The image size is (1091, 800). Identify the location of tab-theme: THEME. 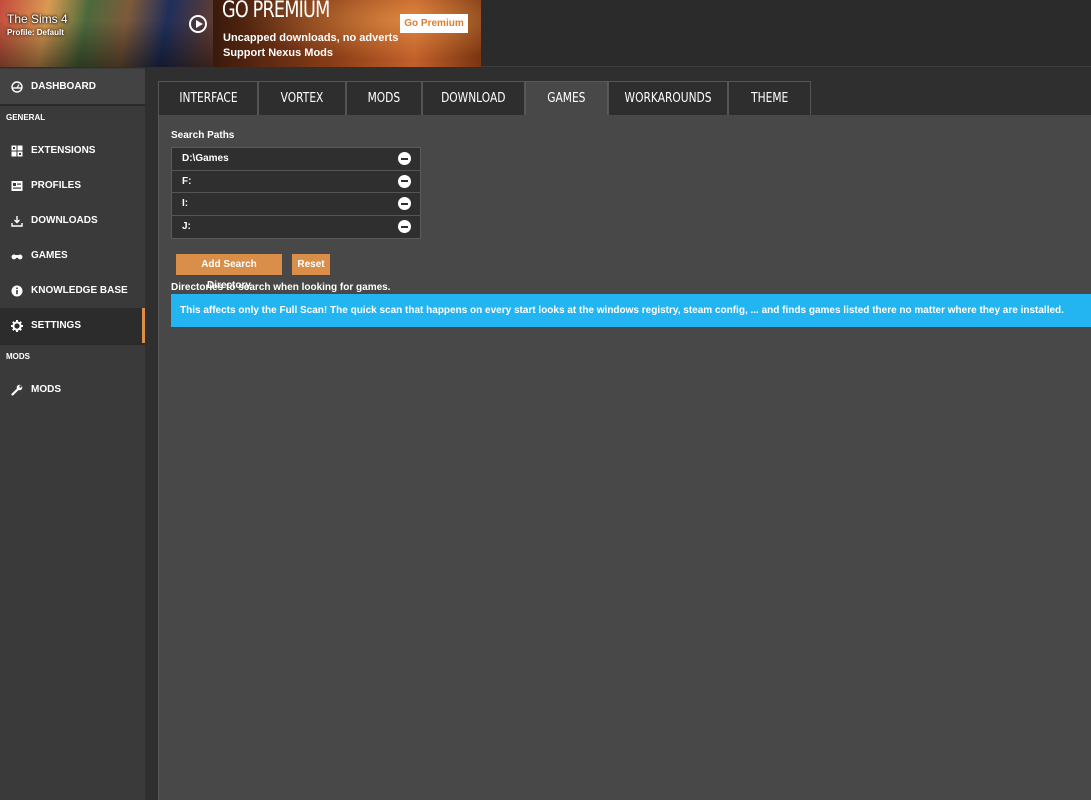
(769, 98).